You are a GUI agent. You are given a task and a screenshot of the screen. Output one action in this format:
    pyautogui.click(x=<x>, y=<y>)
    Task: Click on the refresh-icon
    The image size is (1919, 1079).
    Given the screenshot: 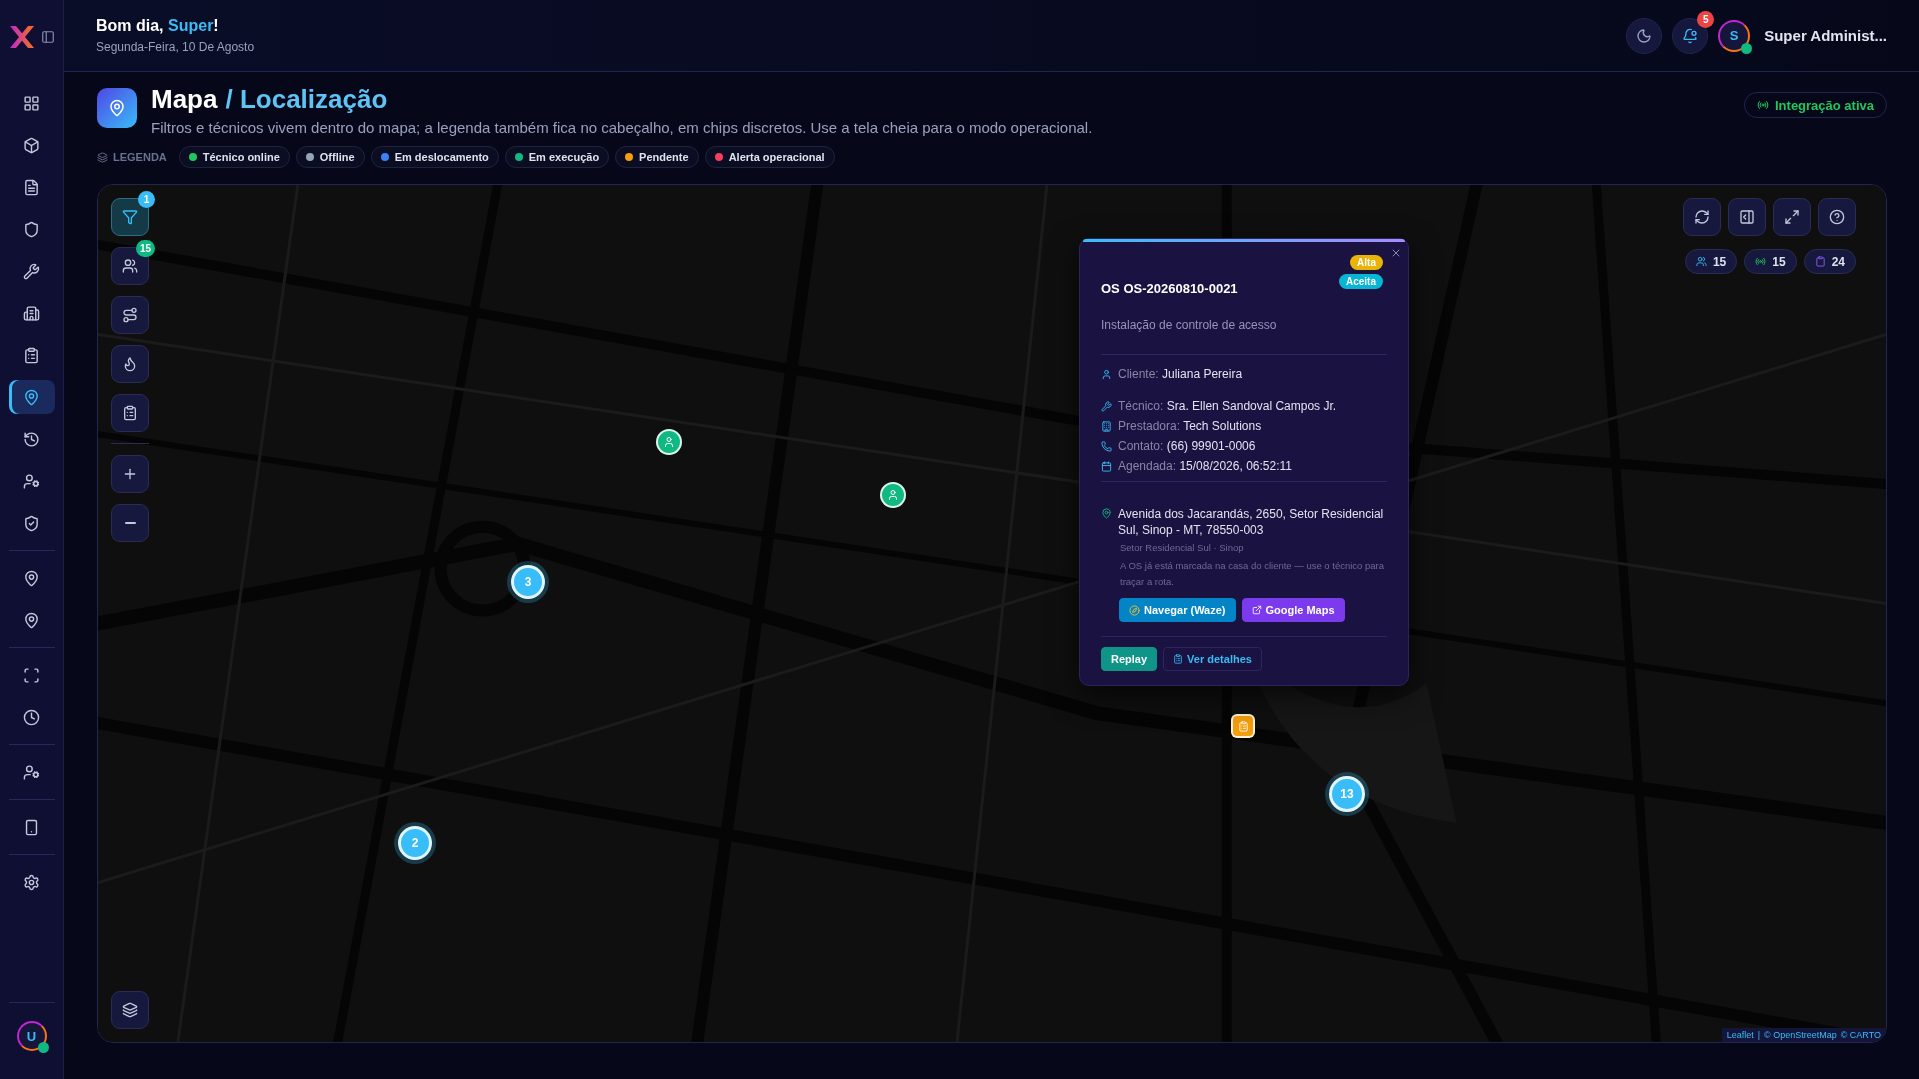 What is the action you would take?
    pyautogui.click(x=1702, y=217)
    